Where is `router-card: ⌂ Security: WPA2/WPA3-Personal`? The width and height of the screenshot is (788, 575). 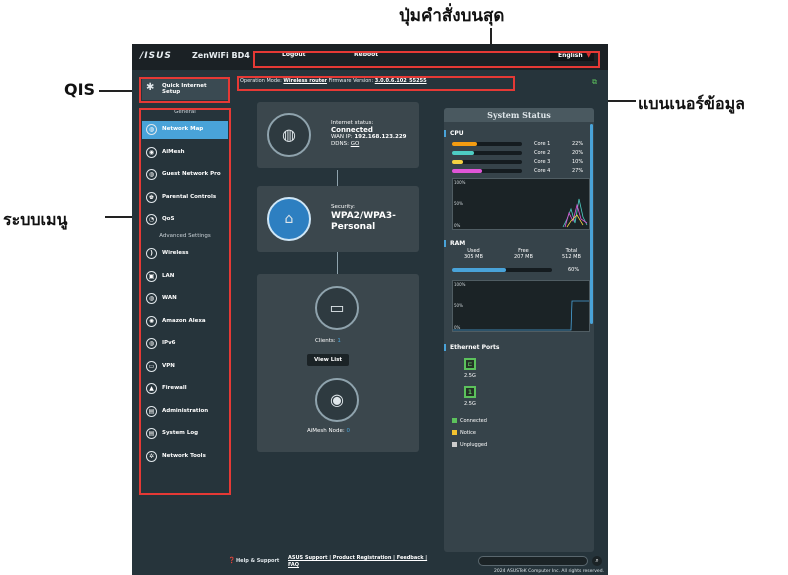
router-card: ⌂ Security: WPA2/WPA3-Personal is located at coordinates (338, 219).